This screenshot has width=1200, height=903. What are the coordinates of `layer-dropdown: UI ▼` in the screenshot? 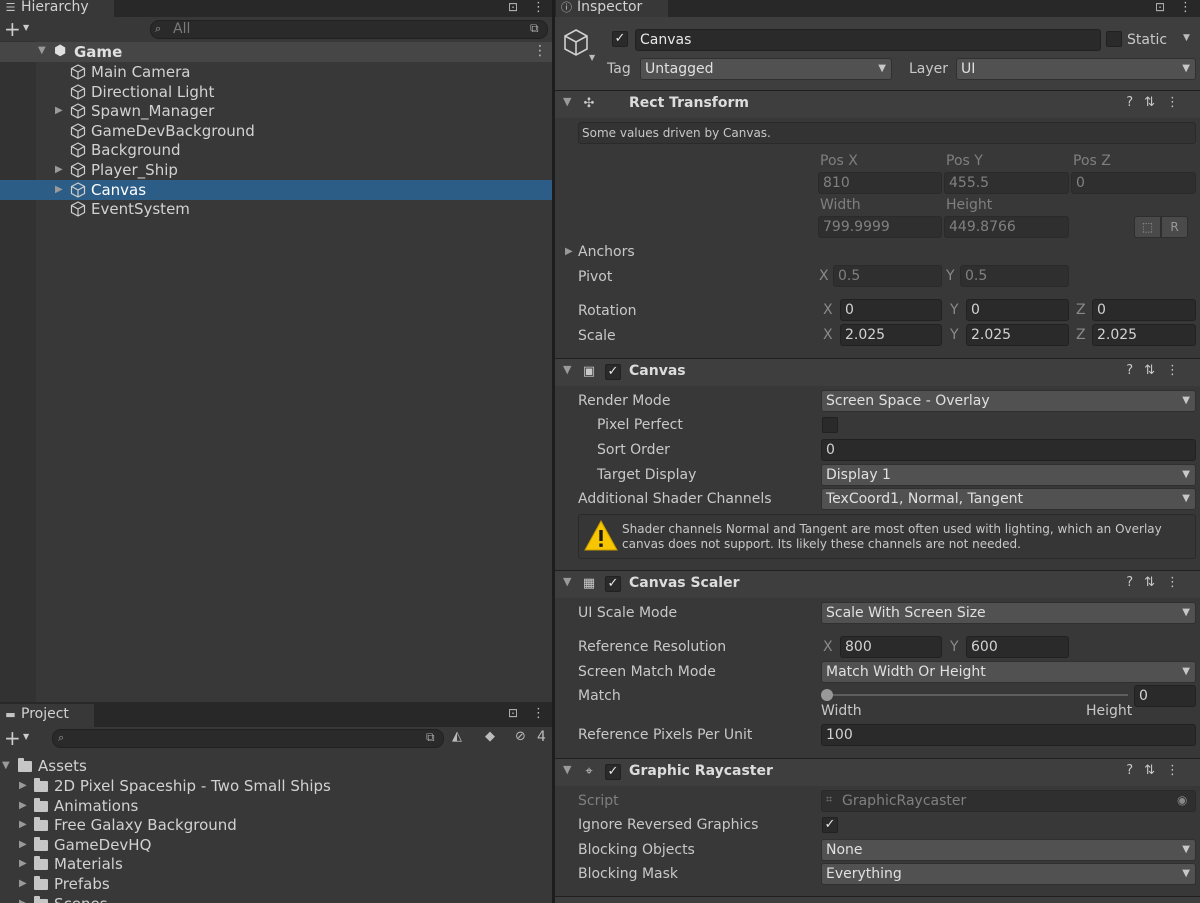 It's located at (1076, 69).